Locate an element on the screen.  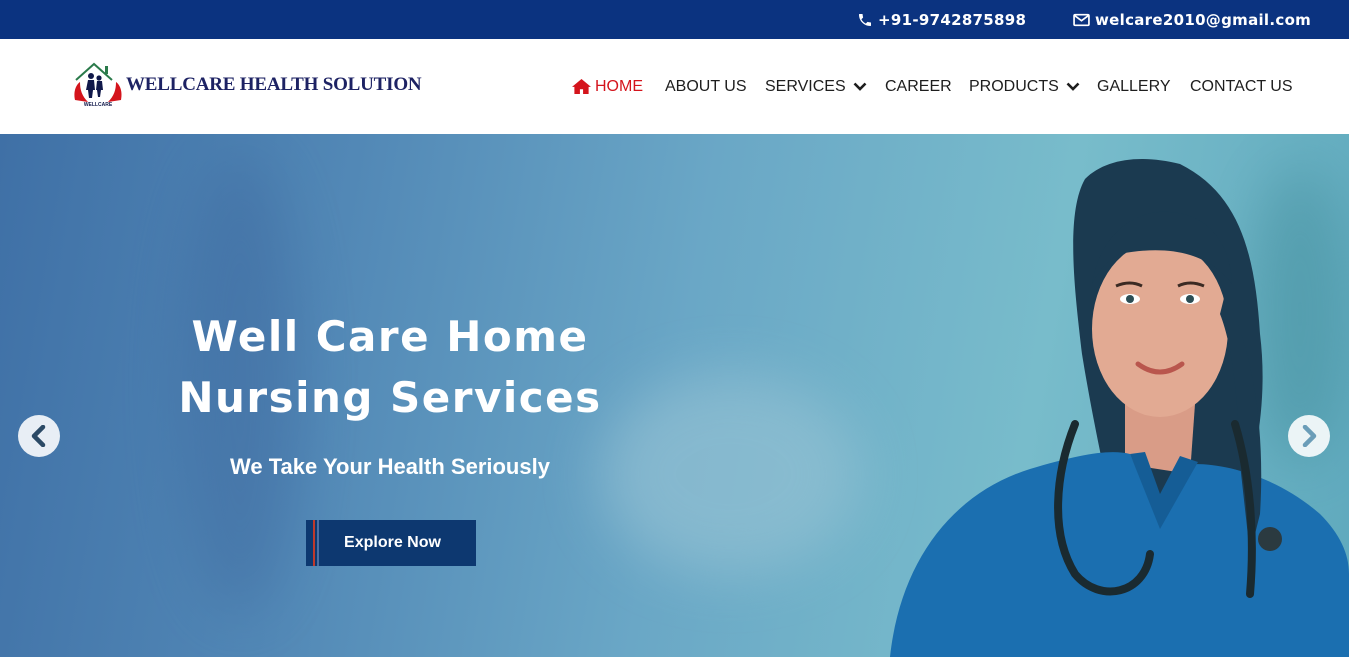
phone-icon is located at coordinates (865, 19).